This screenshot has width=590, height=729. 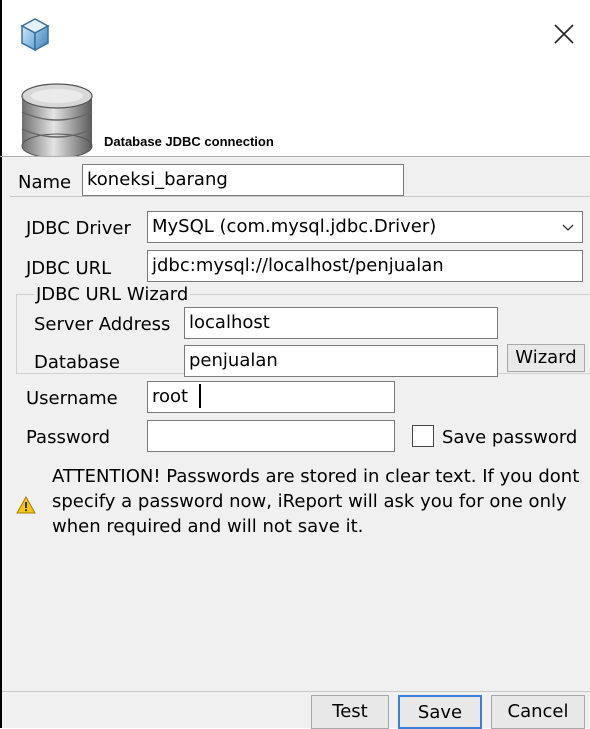 What do you see at coordinates (538, 712) in the screenshot?
I see `cancel-button: Cancel` at bounding box center [538, 712].